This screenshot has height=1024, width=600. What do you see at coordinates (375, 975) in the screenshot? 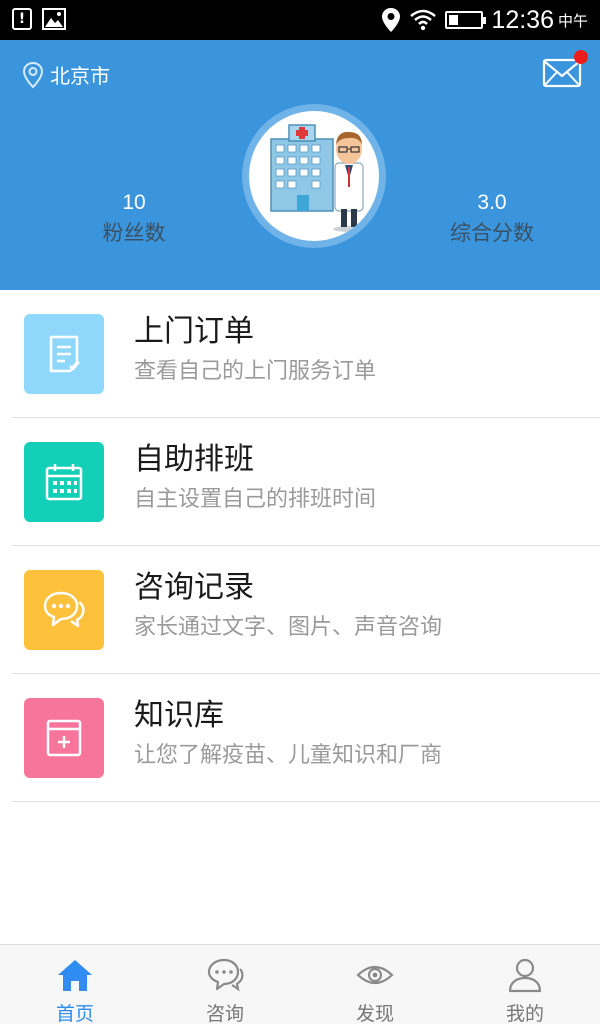
I see `eye-icon` at bounding box center [375, 975].